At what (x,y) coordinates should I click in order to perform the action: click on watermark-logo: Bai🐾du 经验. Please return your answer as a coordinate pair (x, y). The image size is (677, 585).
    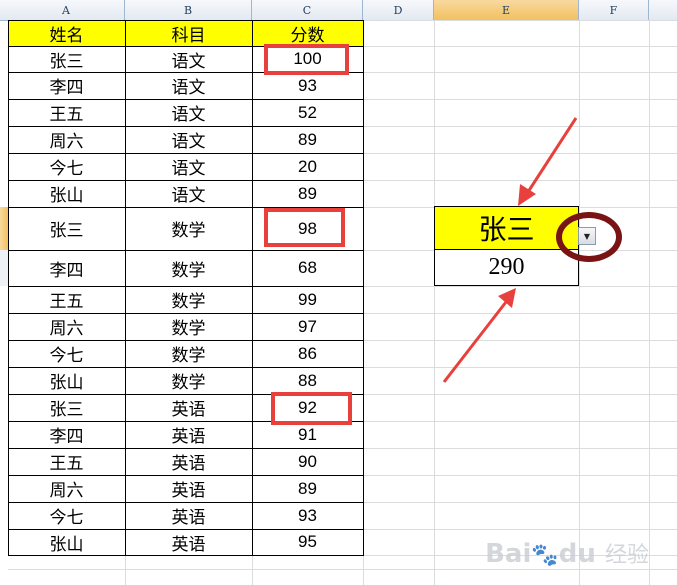
    Looking at the image, I should click on (567, 553).